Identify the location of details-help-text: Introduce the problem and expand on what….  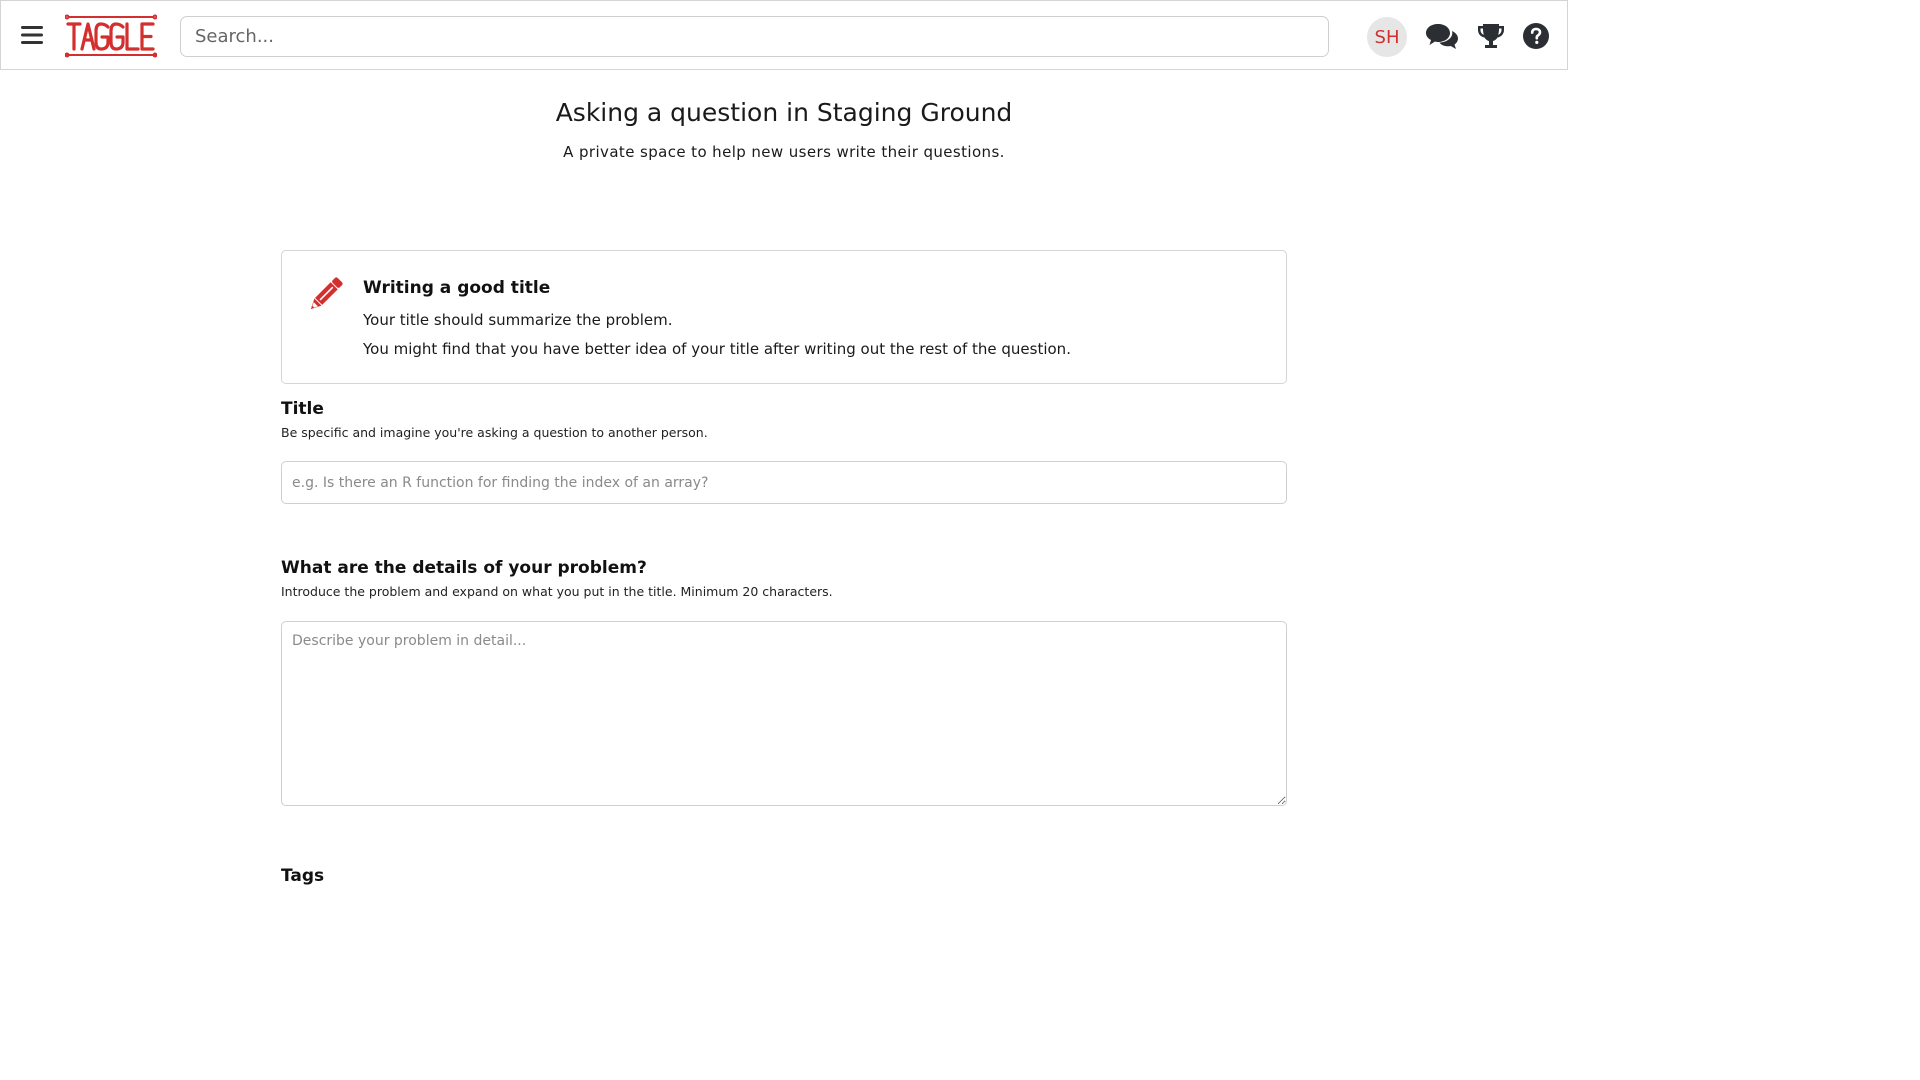
(557, 591).